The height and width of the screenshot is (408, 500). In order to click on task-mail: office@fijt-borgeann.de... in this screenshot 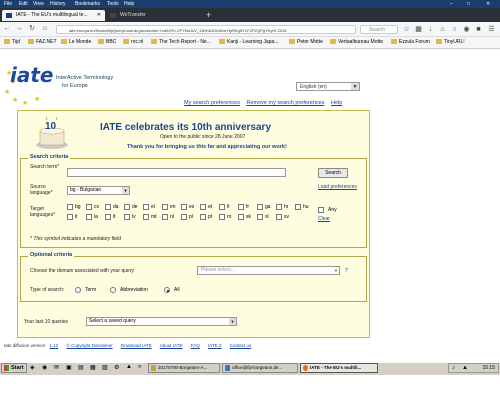, I will do `click(260, 368)`.